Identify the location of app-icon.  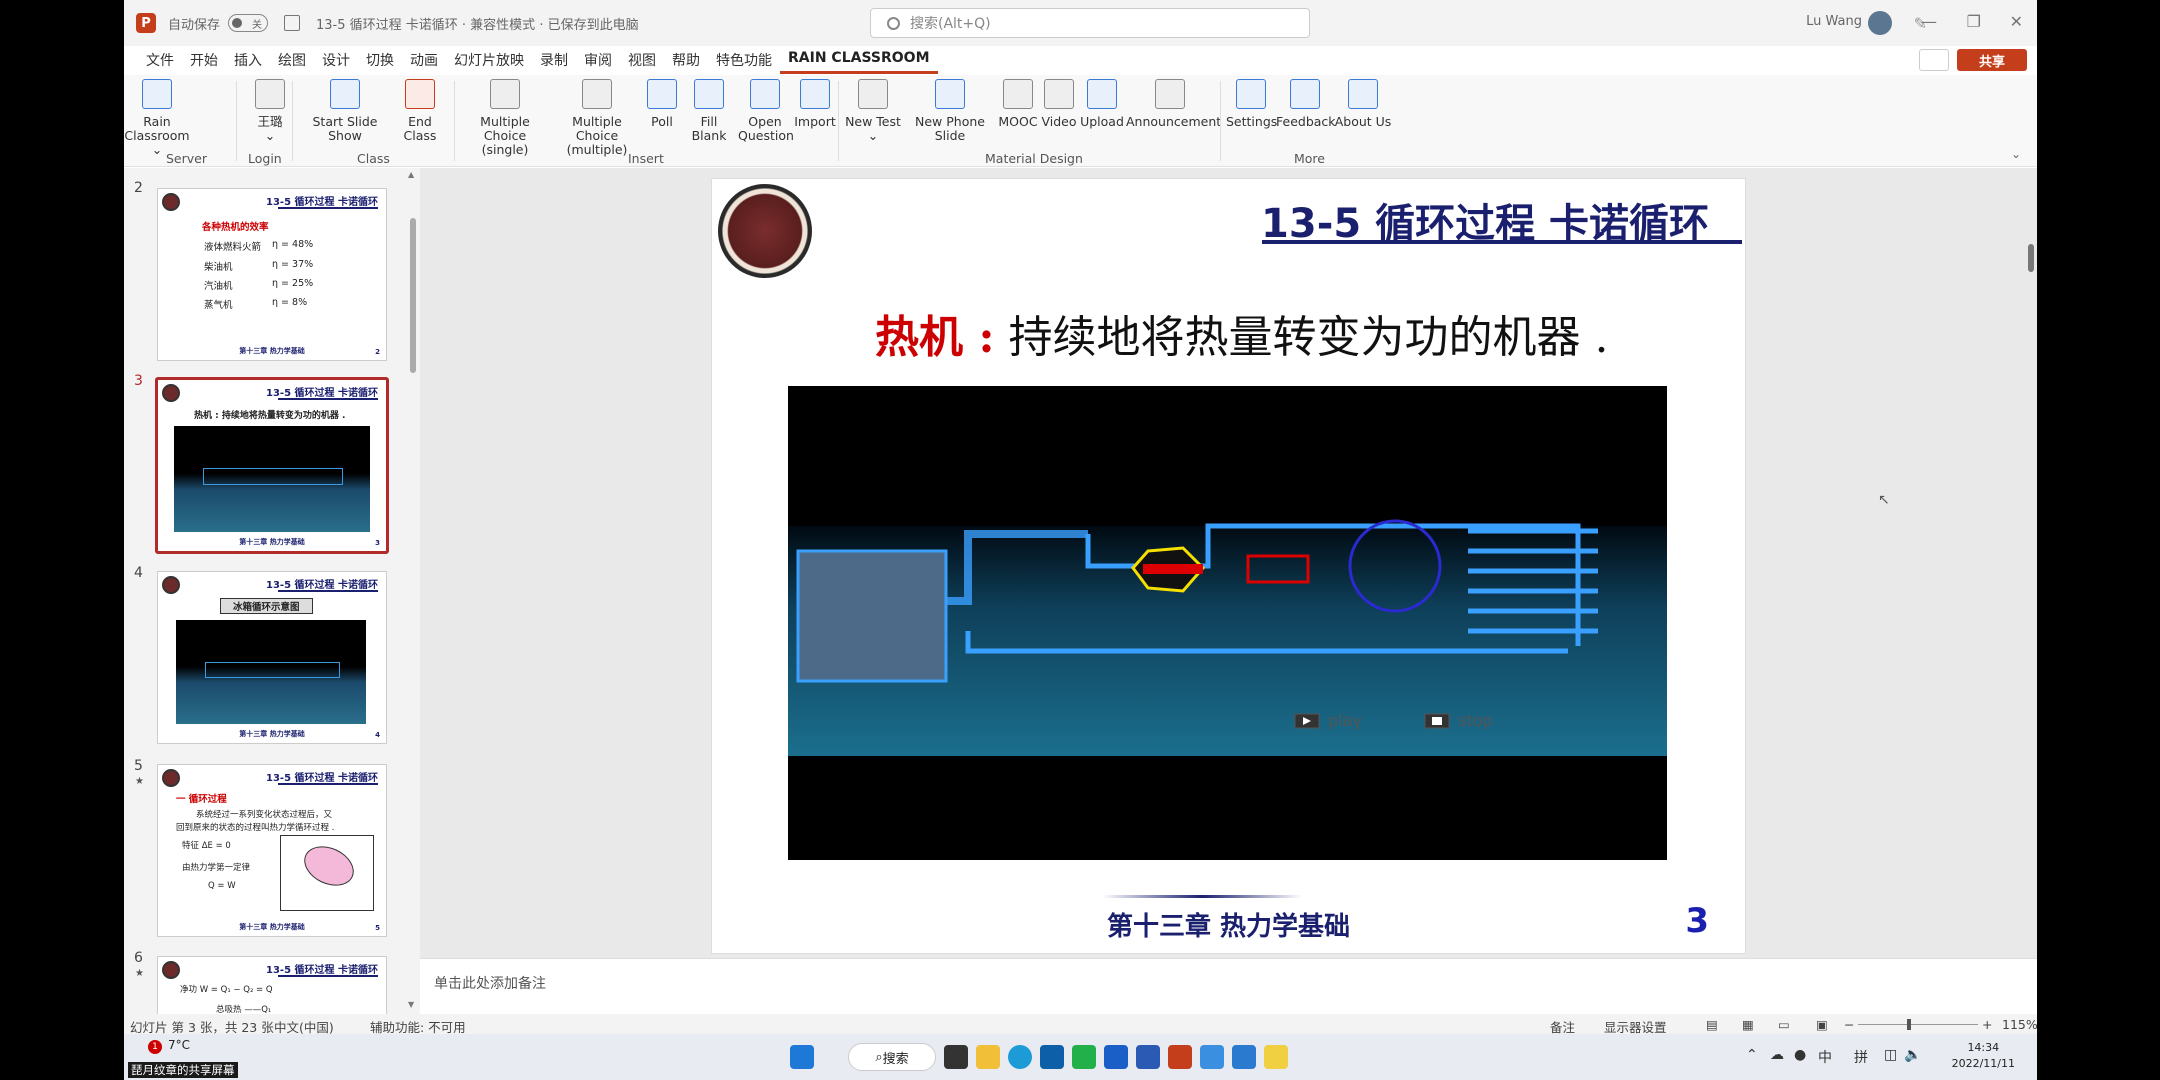
(1116, 1057).